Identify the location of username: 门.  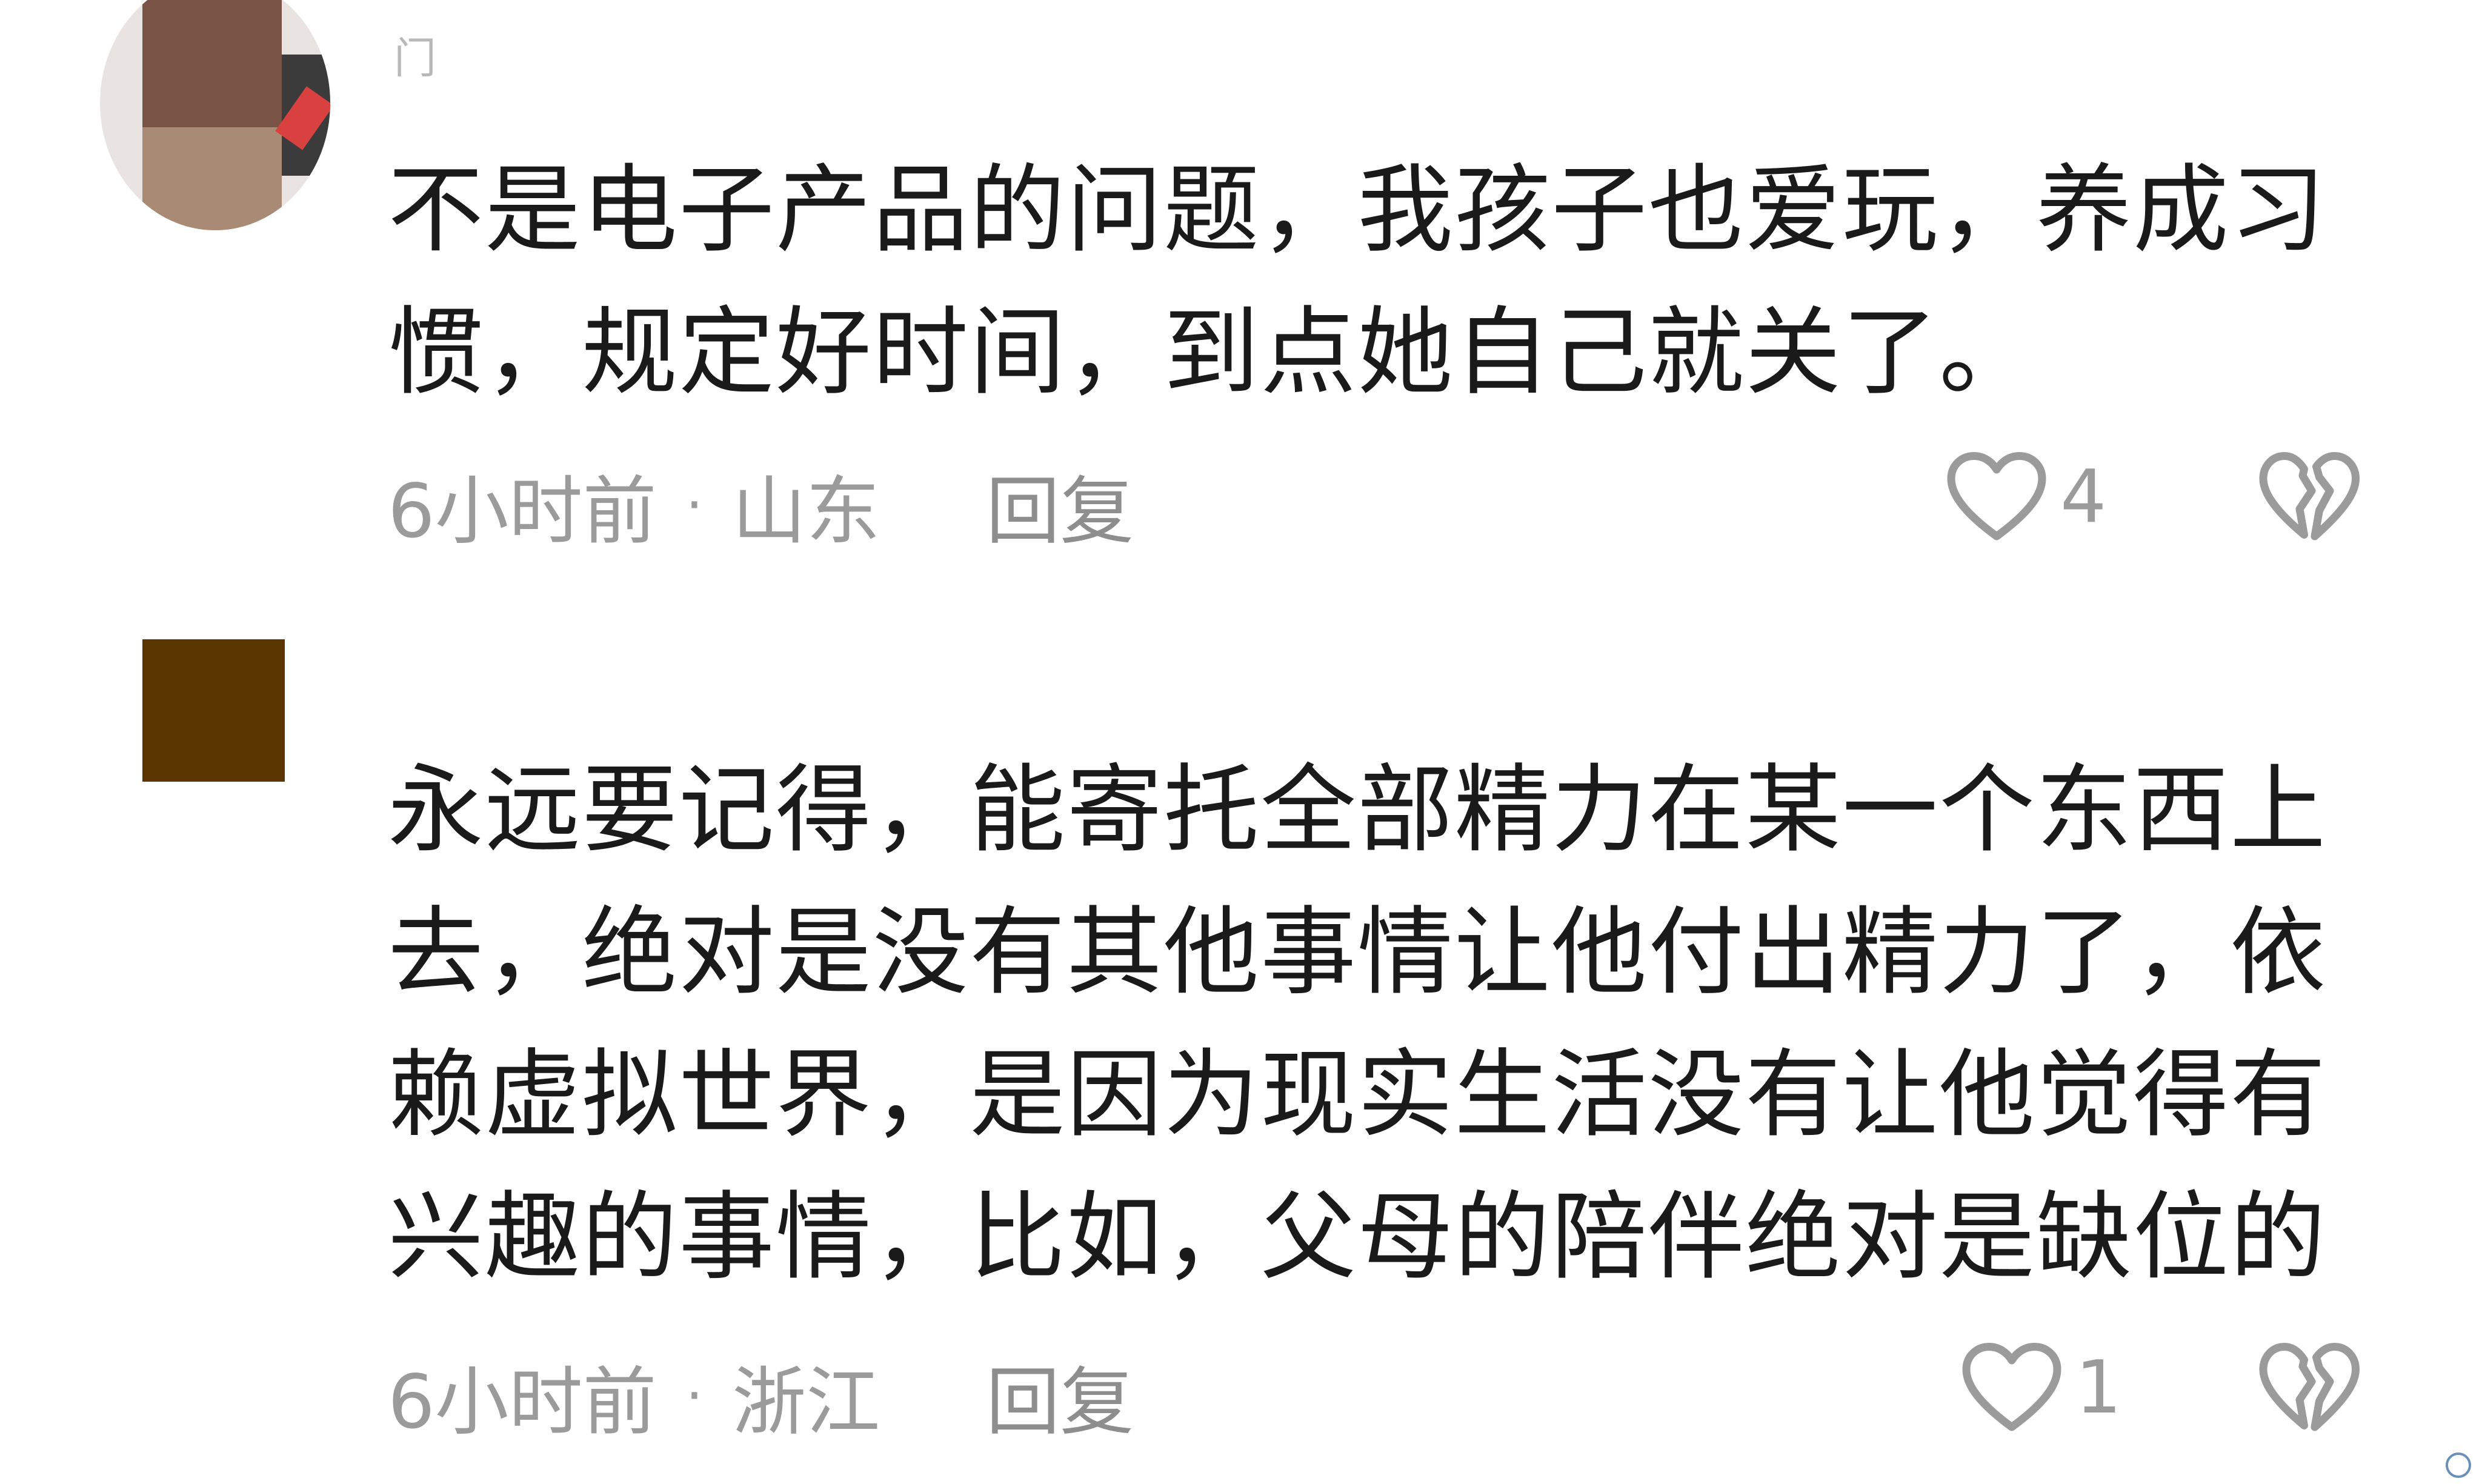
(416, 54).